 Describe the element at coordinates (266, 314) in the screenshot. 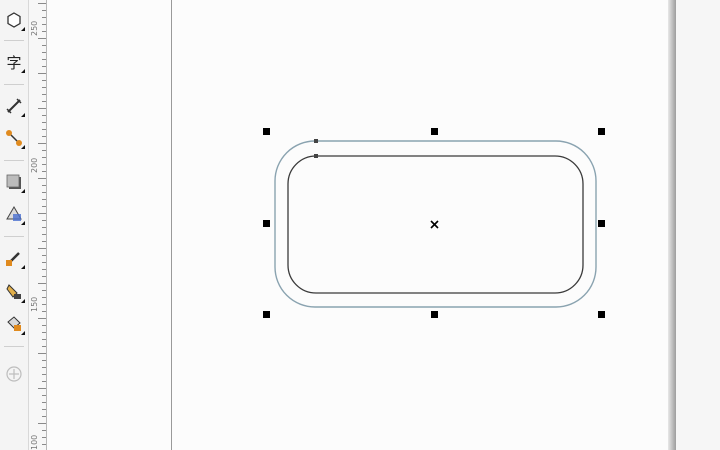

I see `selection-handle-bottom-left` at that location.